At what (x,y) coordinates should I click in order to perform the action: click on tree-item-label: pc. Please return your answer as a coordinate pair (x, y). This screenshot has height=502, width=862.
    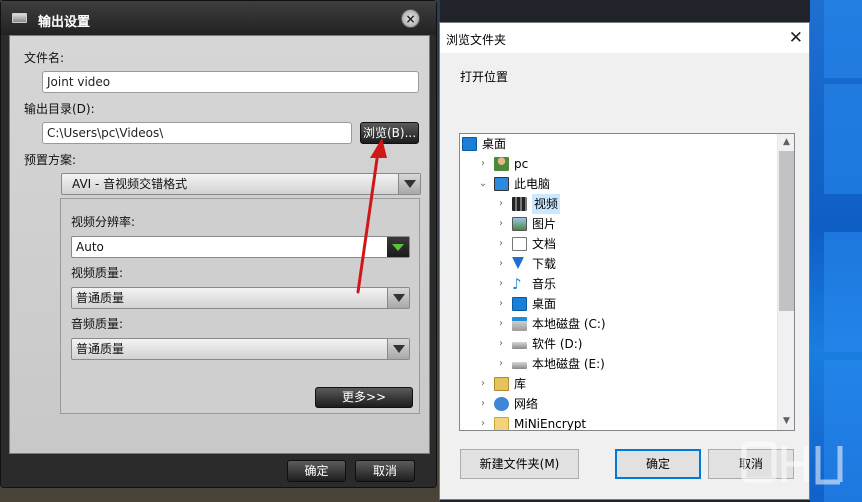
    Looking at the image, I should click on (521, 164).